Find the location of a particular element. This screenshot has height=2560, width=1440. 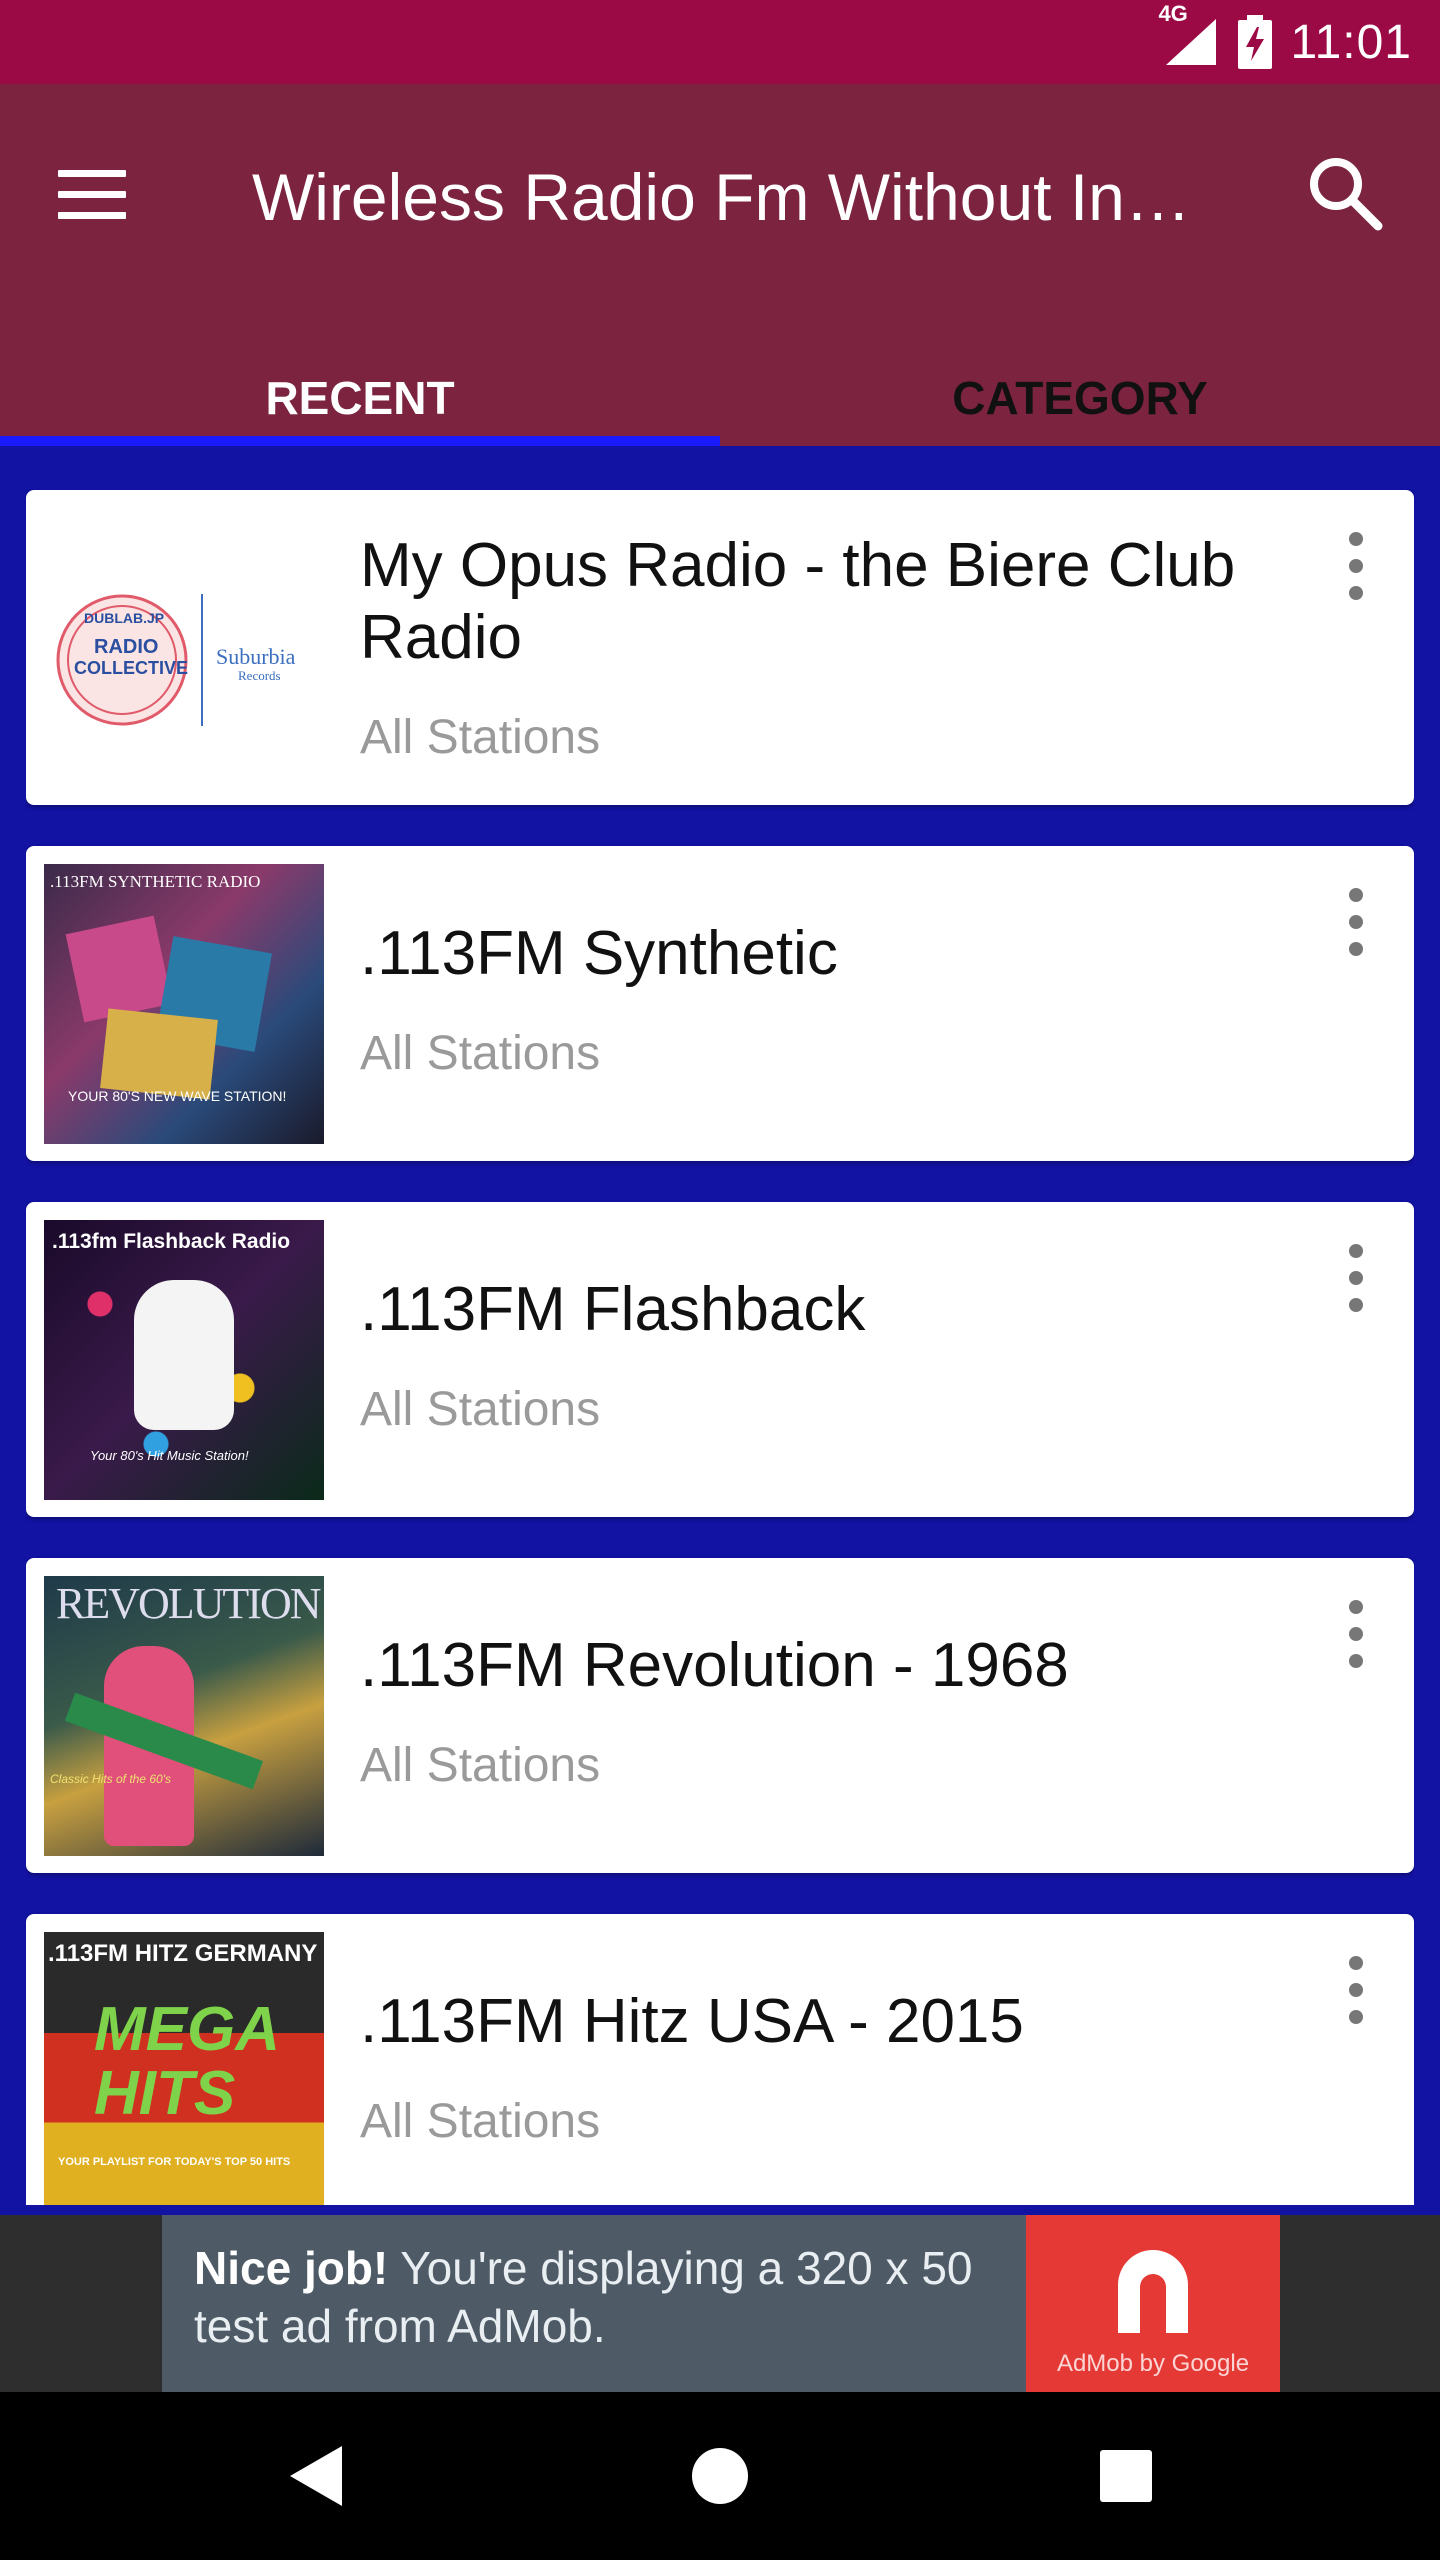

station-title: My Opus Radio - the Biere Club Radio is located at coordinates (798, 601).